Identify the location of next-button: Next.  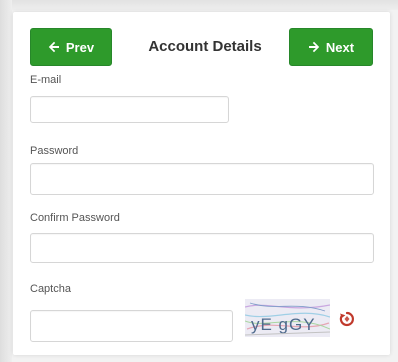
(331, 47).